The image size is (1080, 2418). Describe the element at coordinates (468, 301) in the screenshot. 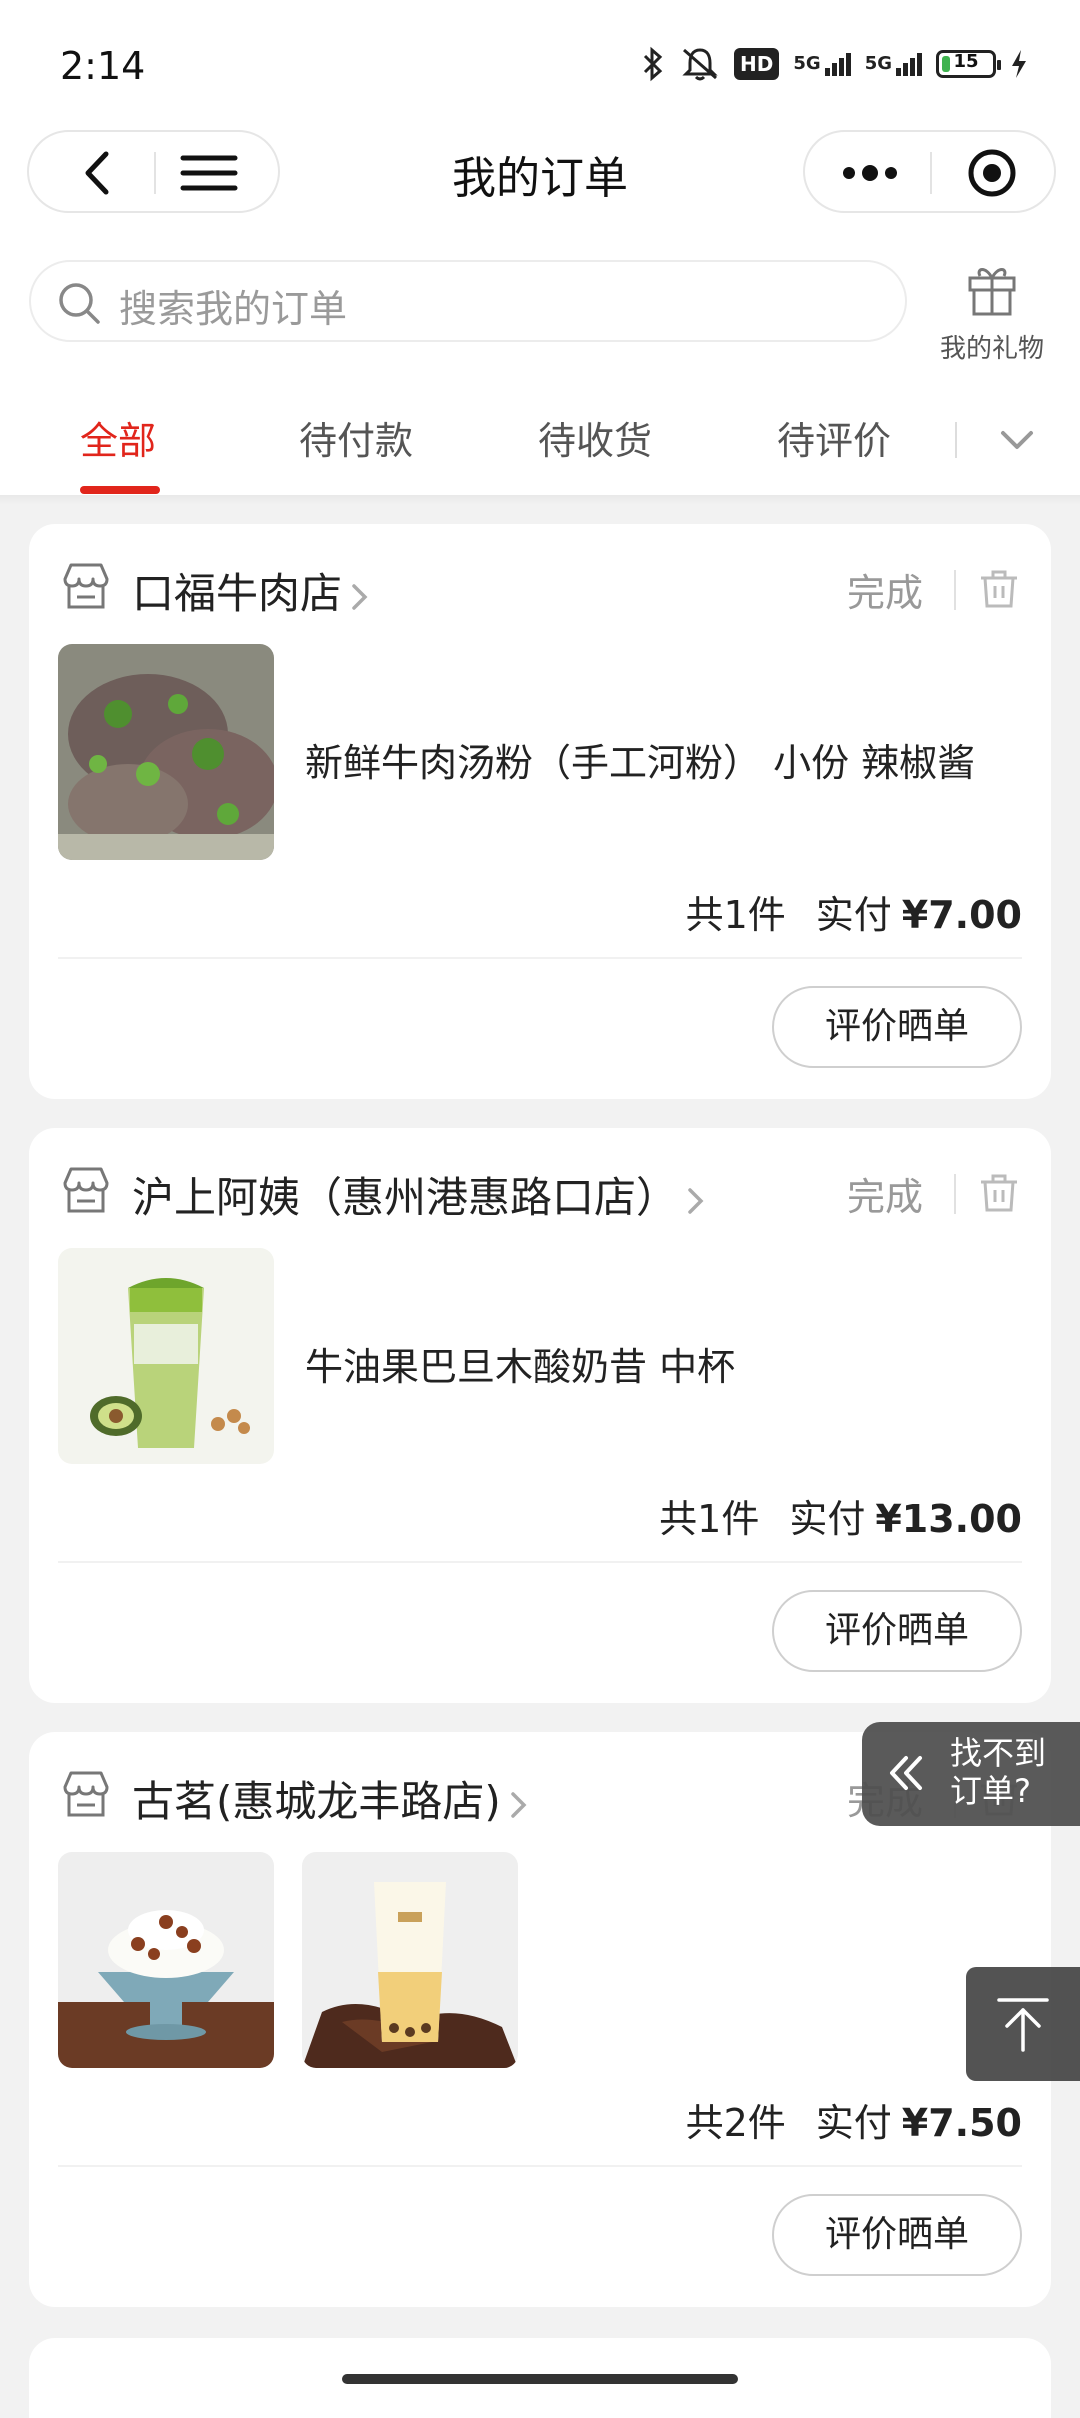

I see `search-input: 搜索我的订单` at that location.